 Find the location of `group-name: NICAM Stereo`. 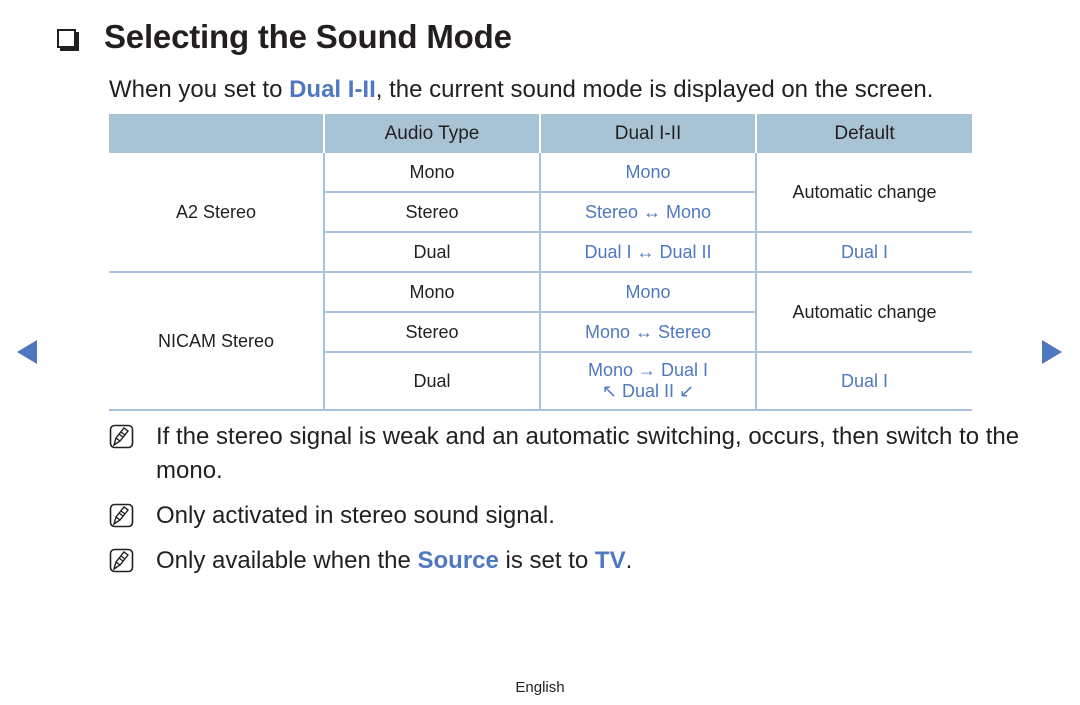

group-name: NICAM Stereo is located at coordinates (216, 341).